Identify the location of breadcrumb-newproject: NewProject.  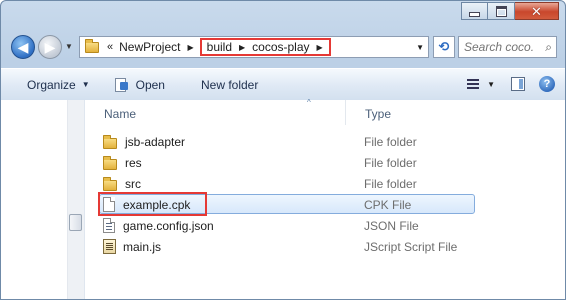
(149, 47).